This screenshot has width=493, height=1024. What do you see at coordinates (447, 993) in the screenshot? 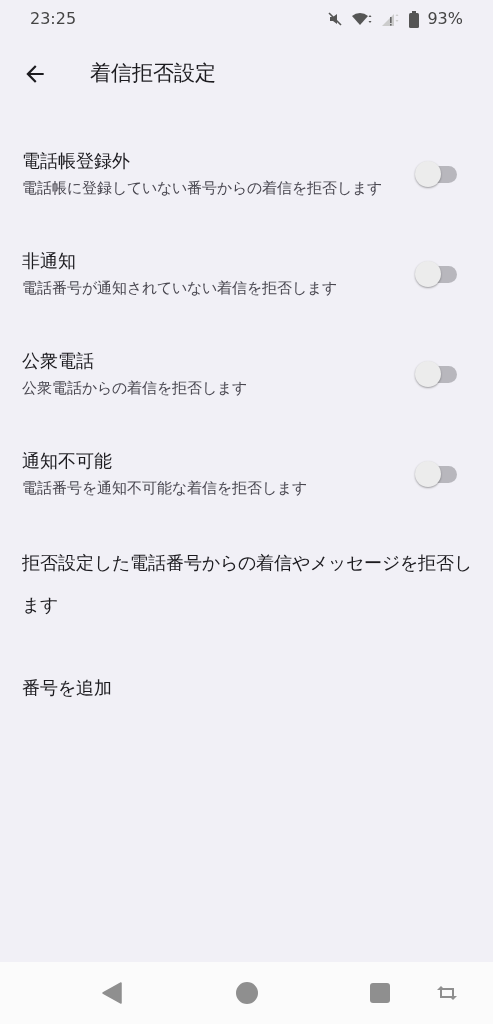
I see `rotate-icon` at bounding box center [447, 993].